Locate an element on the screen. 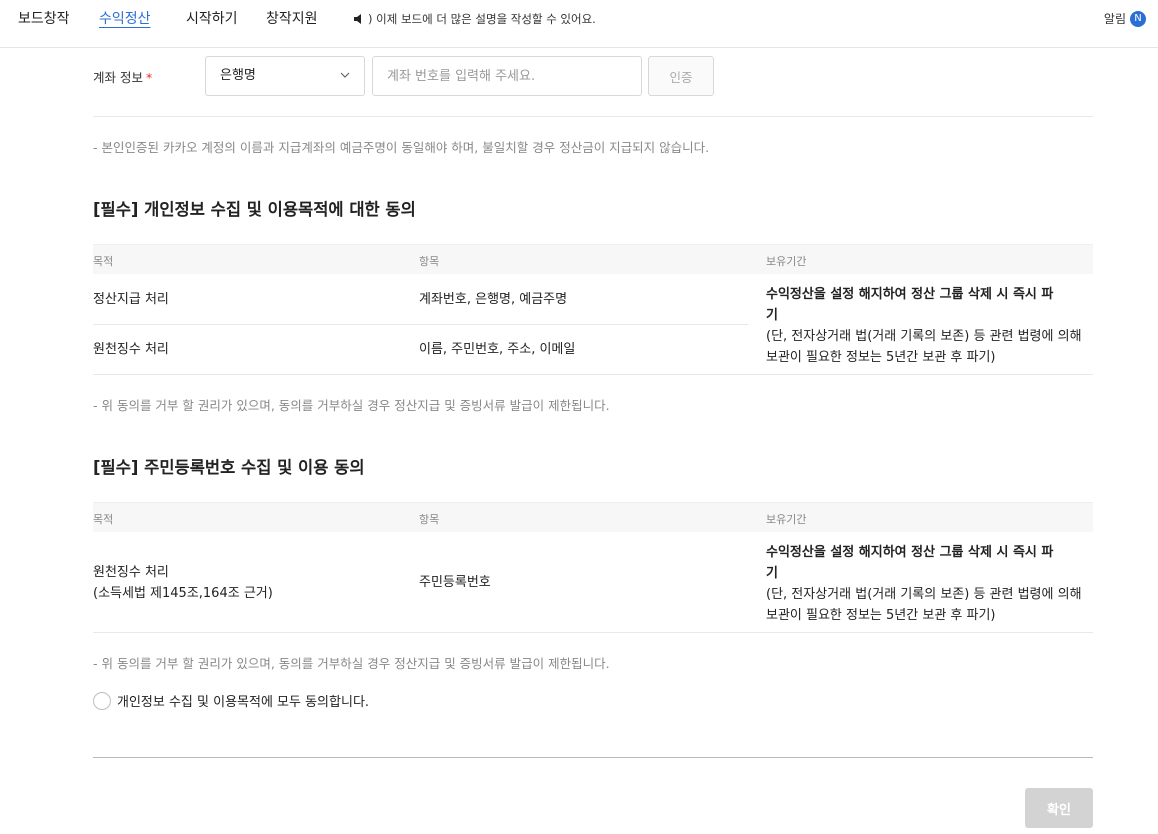  notice-banner: ) 이제 보드에 더 많은 설명을 작성할 수 있어요. is located at coordinates (474, 19).